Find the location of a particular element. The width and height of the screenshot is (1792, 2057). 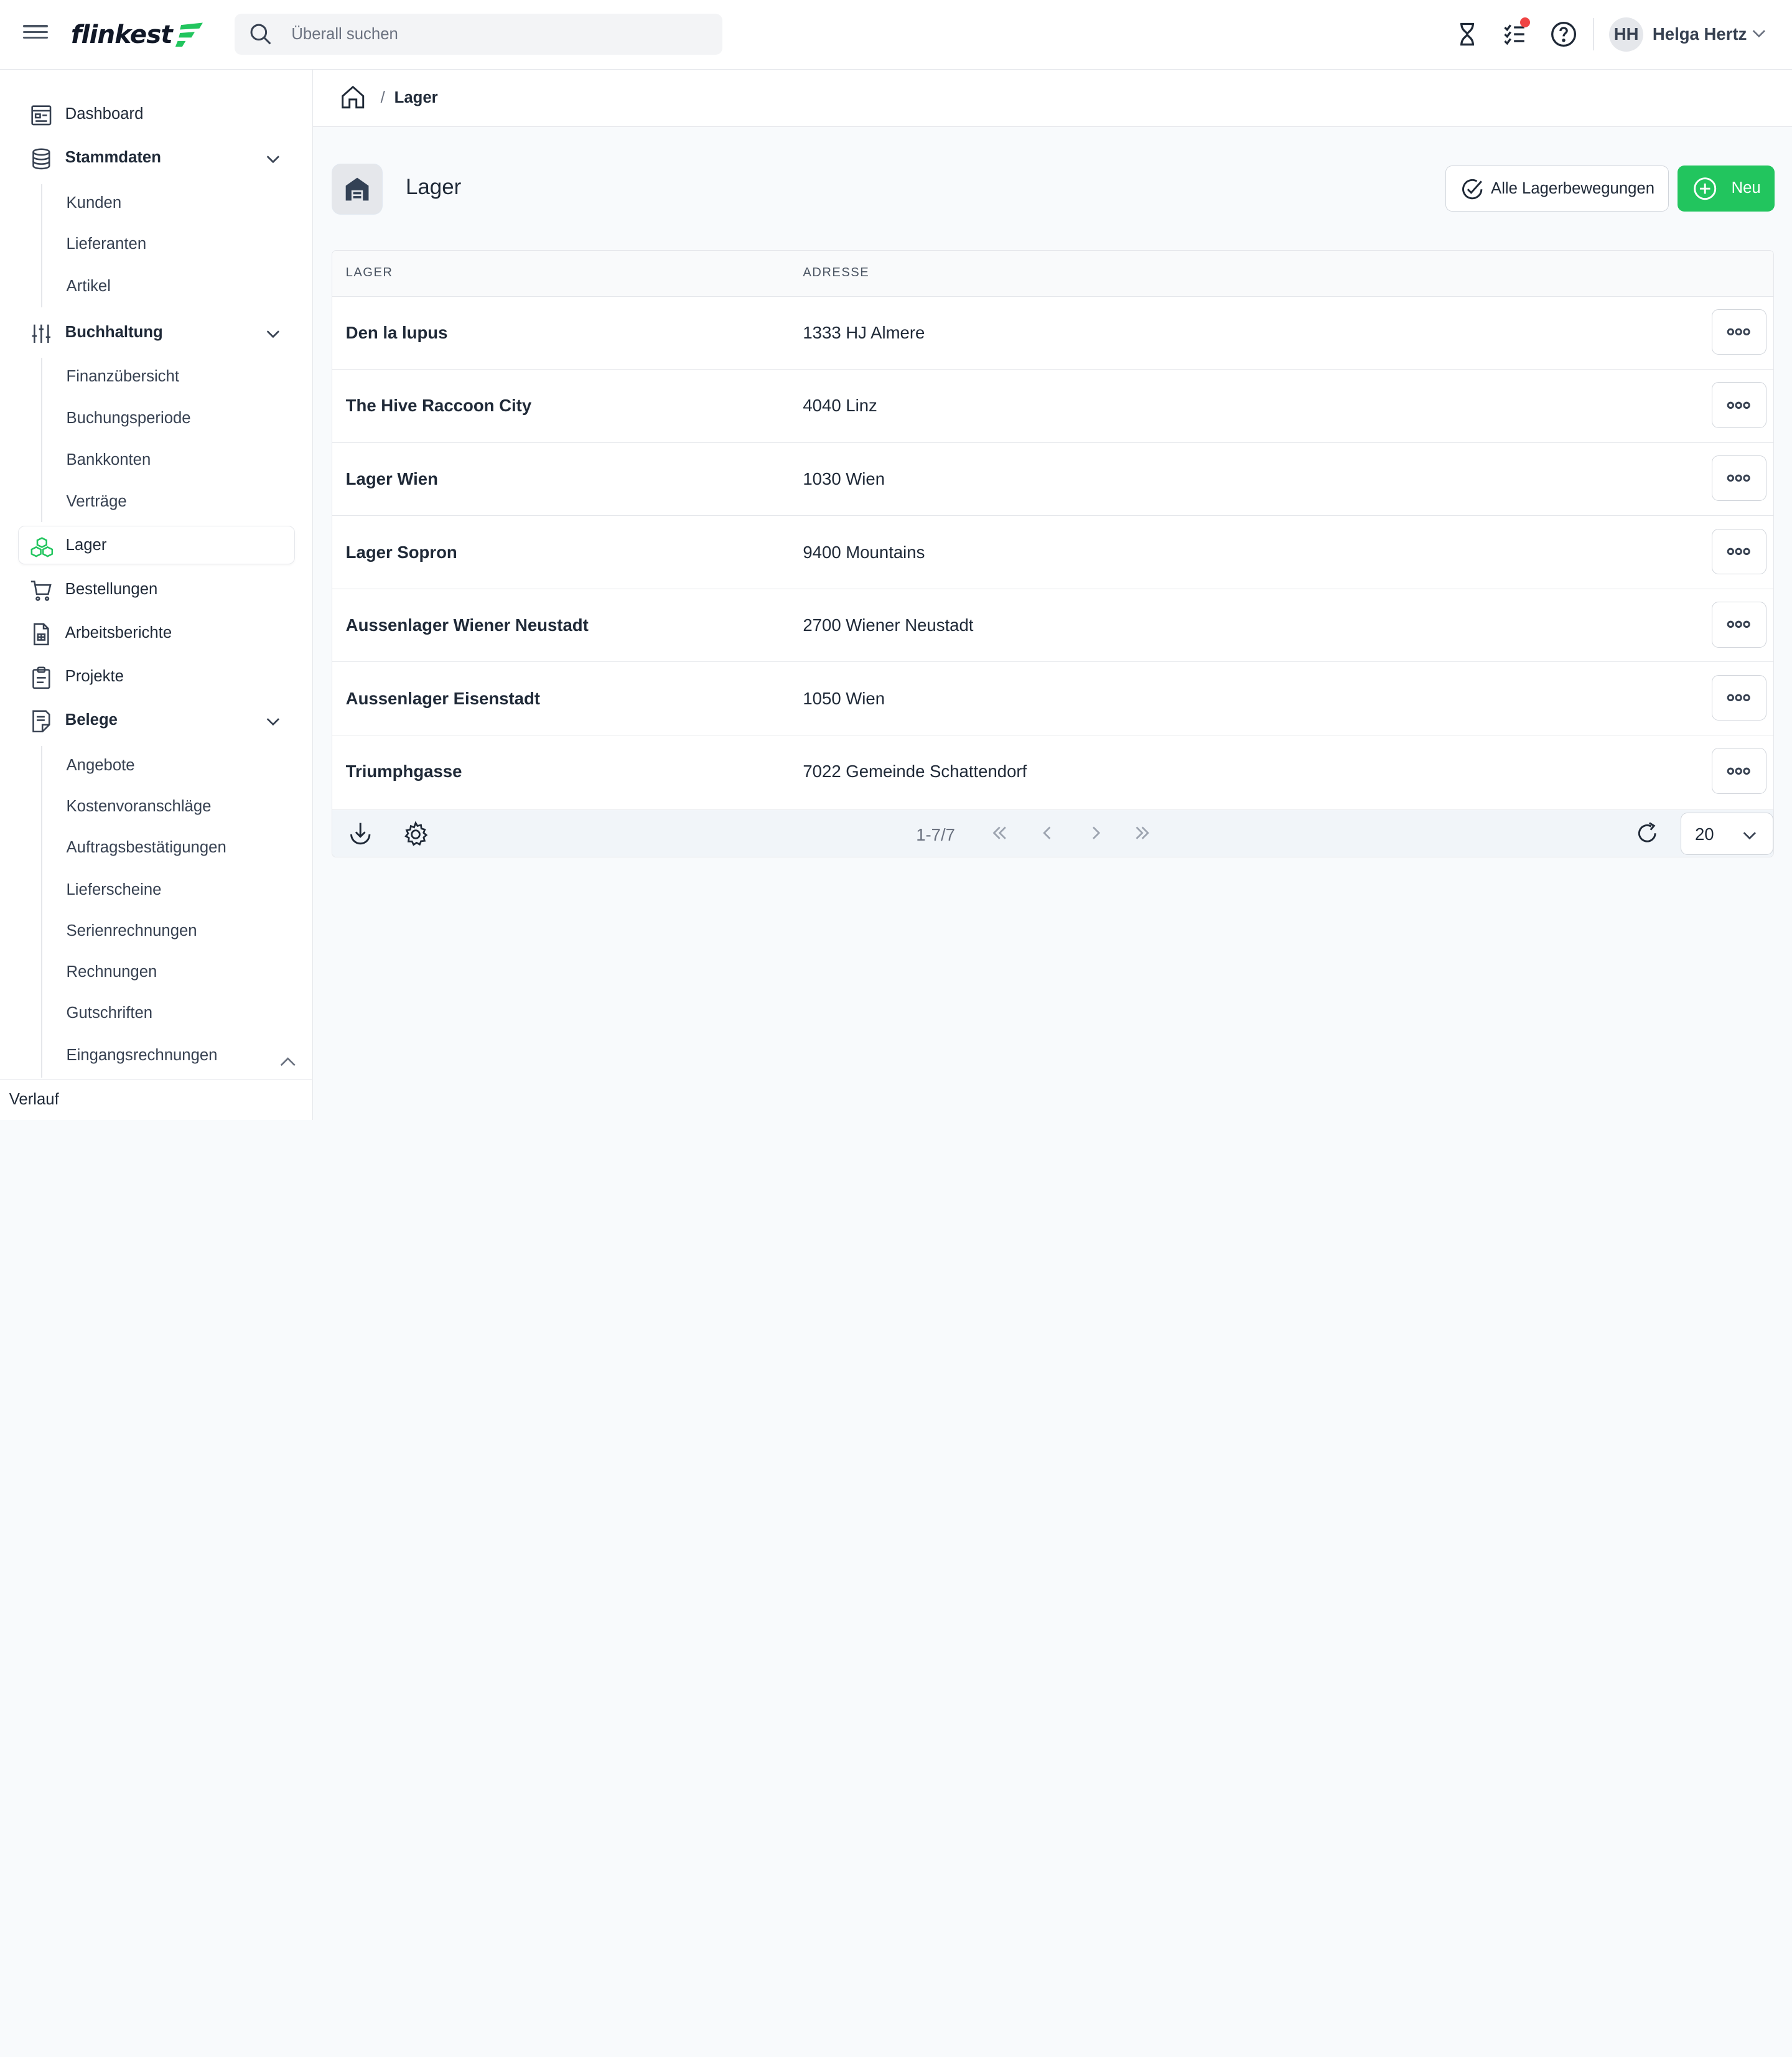

movements-icon is located at coordinates (1473, 189).